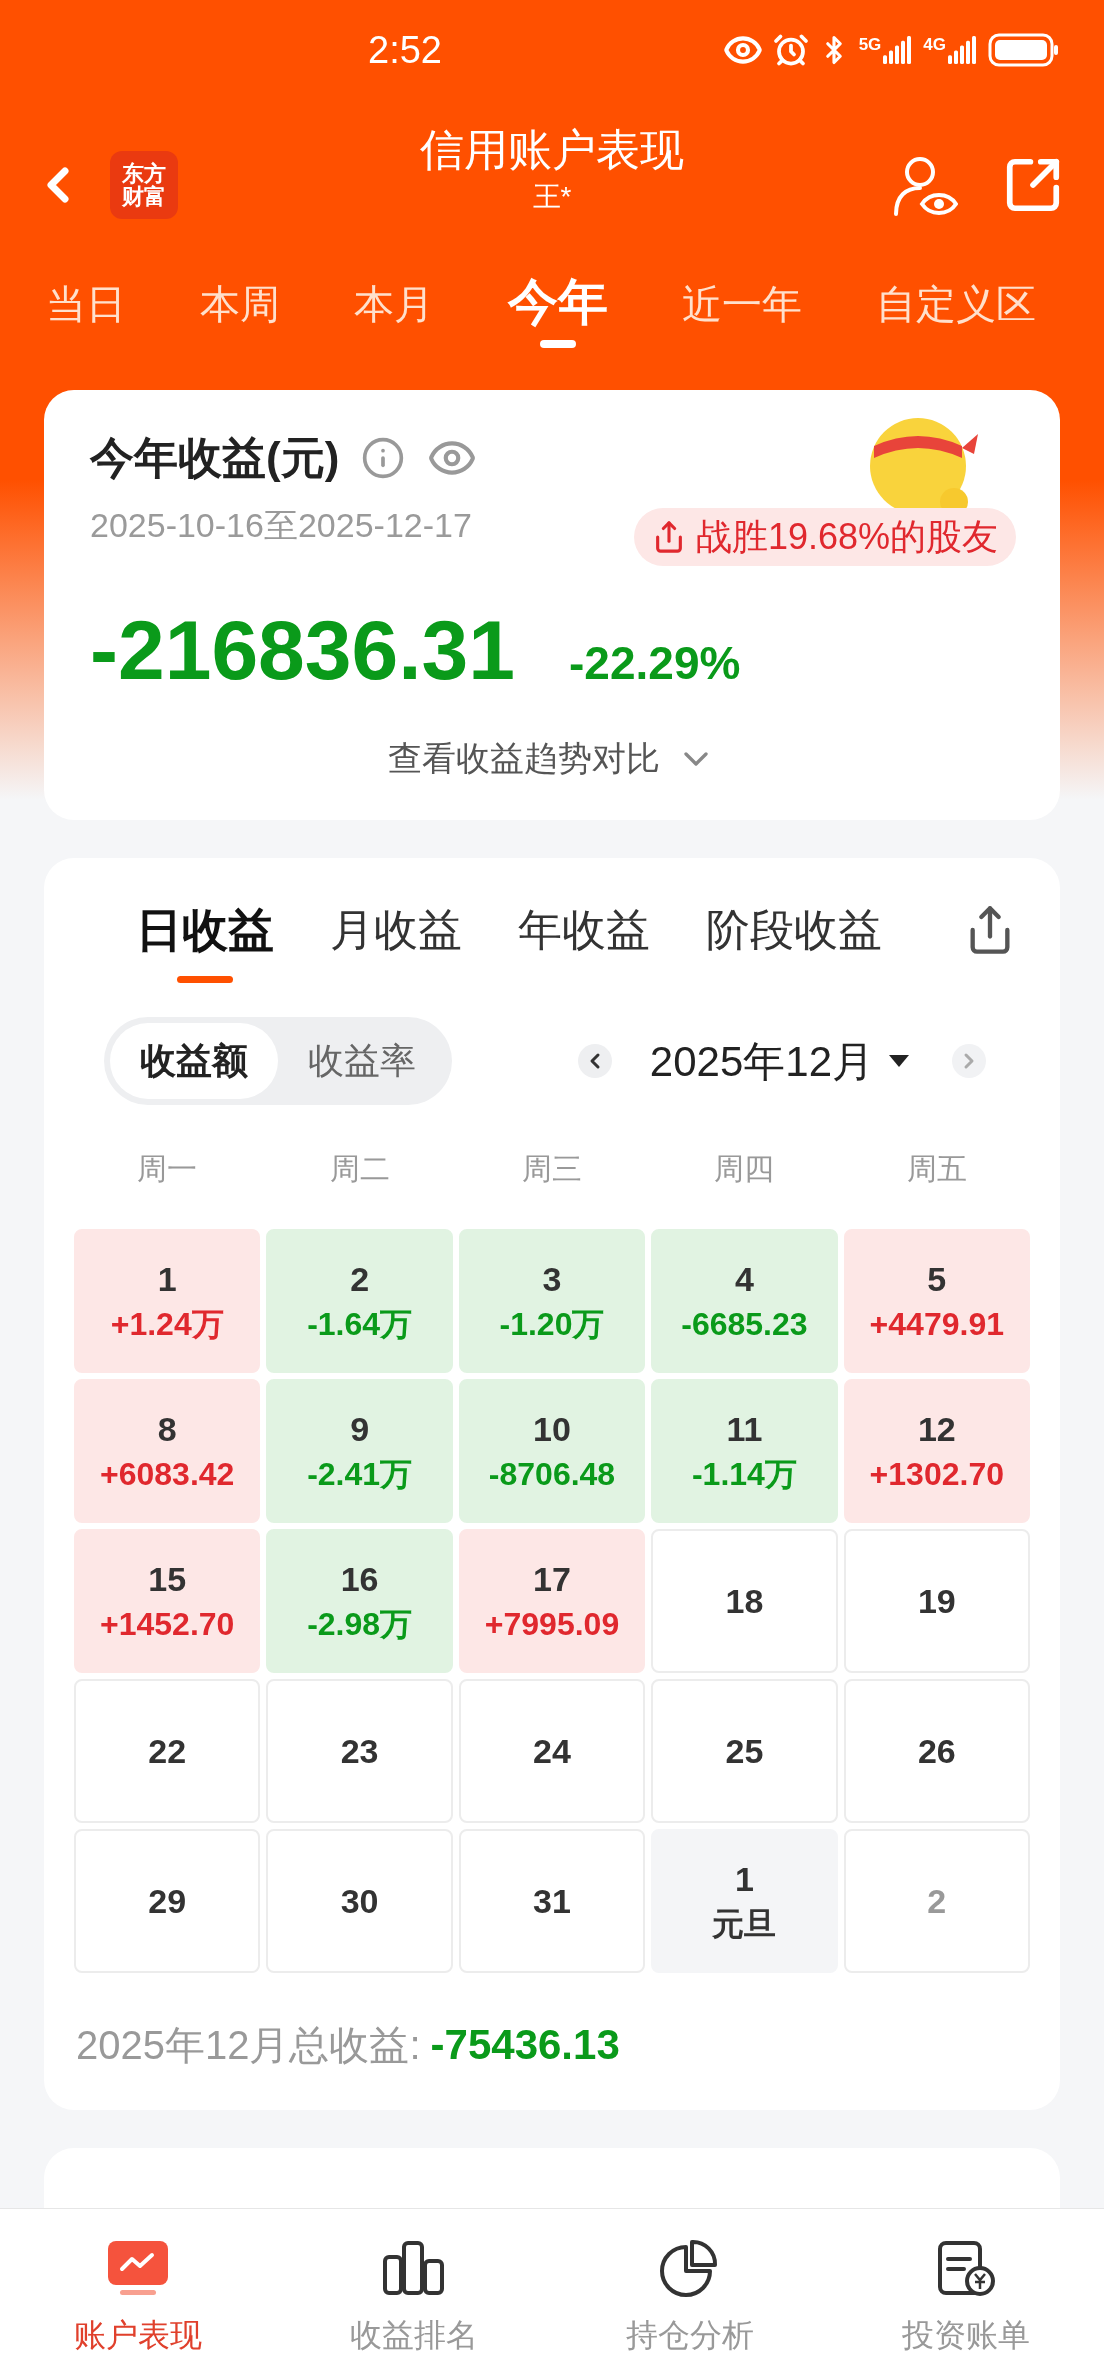 The image size is (1104, 2376). What do you see at coordinates (414, 2268) in the screenshot?
I see `bar-chart-icon` at bounding box center [414, 2268].